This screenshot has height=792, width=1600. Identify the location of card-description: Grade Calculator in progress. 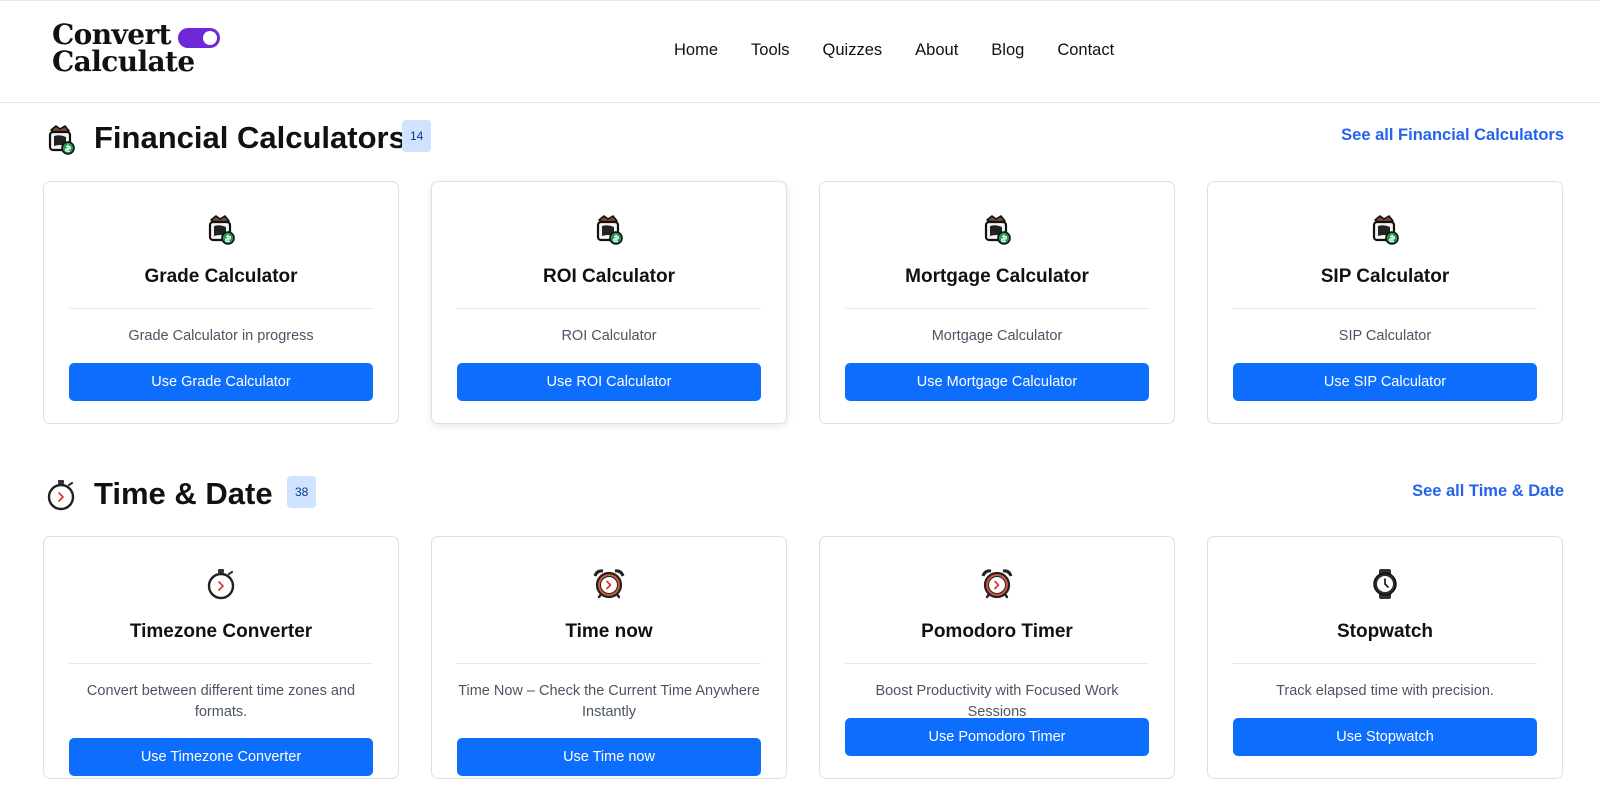
(221, 336).